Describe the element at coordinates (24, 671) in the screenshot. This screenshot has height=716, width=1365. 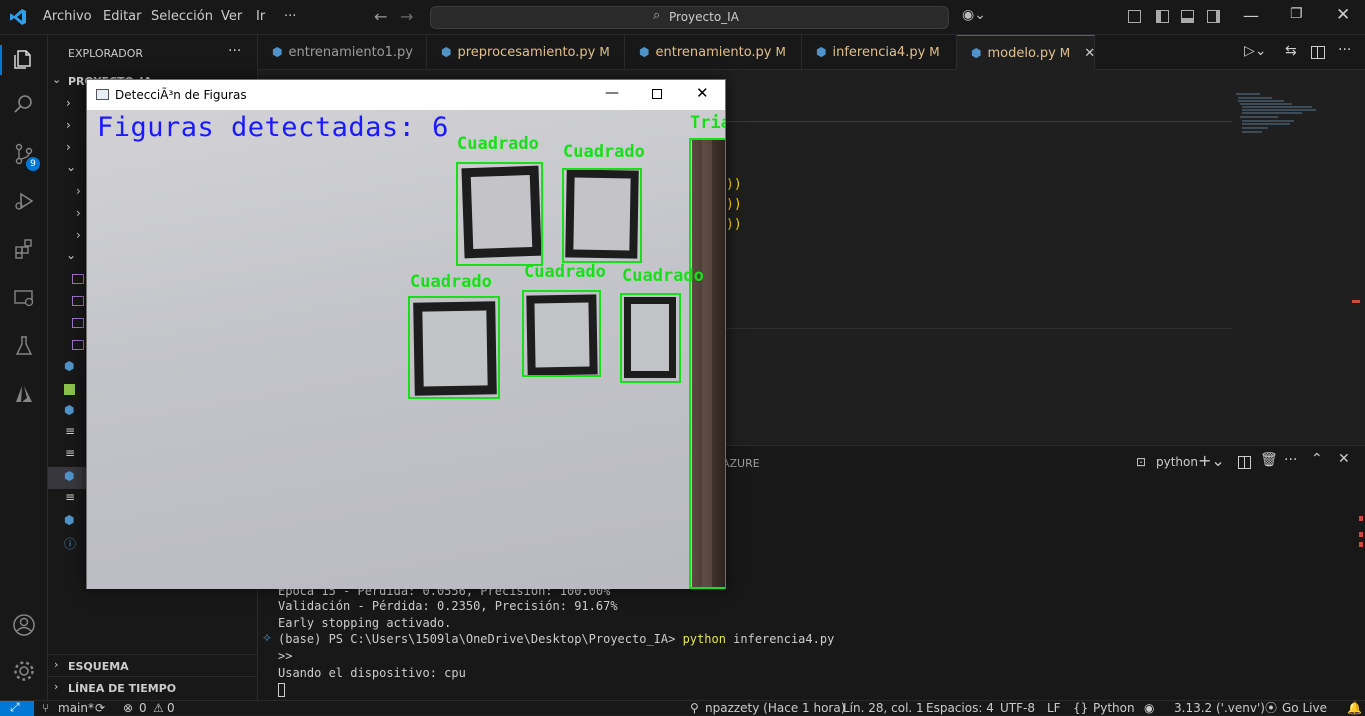
I see `settings-gear-icon` at that location.